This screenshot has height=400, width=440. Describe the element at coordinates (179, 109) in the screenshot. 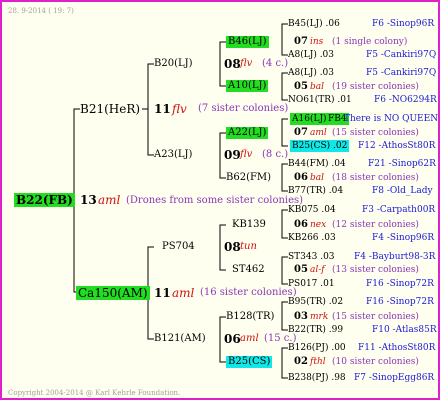

I see `sire-race: flv` at that location.